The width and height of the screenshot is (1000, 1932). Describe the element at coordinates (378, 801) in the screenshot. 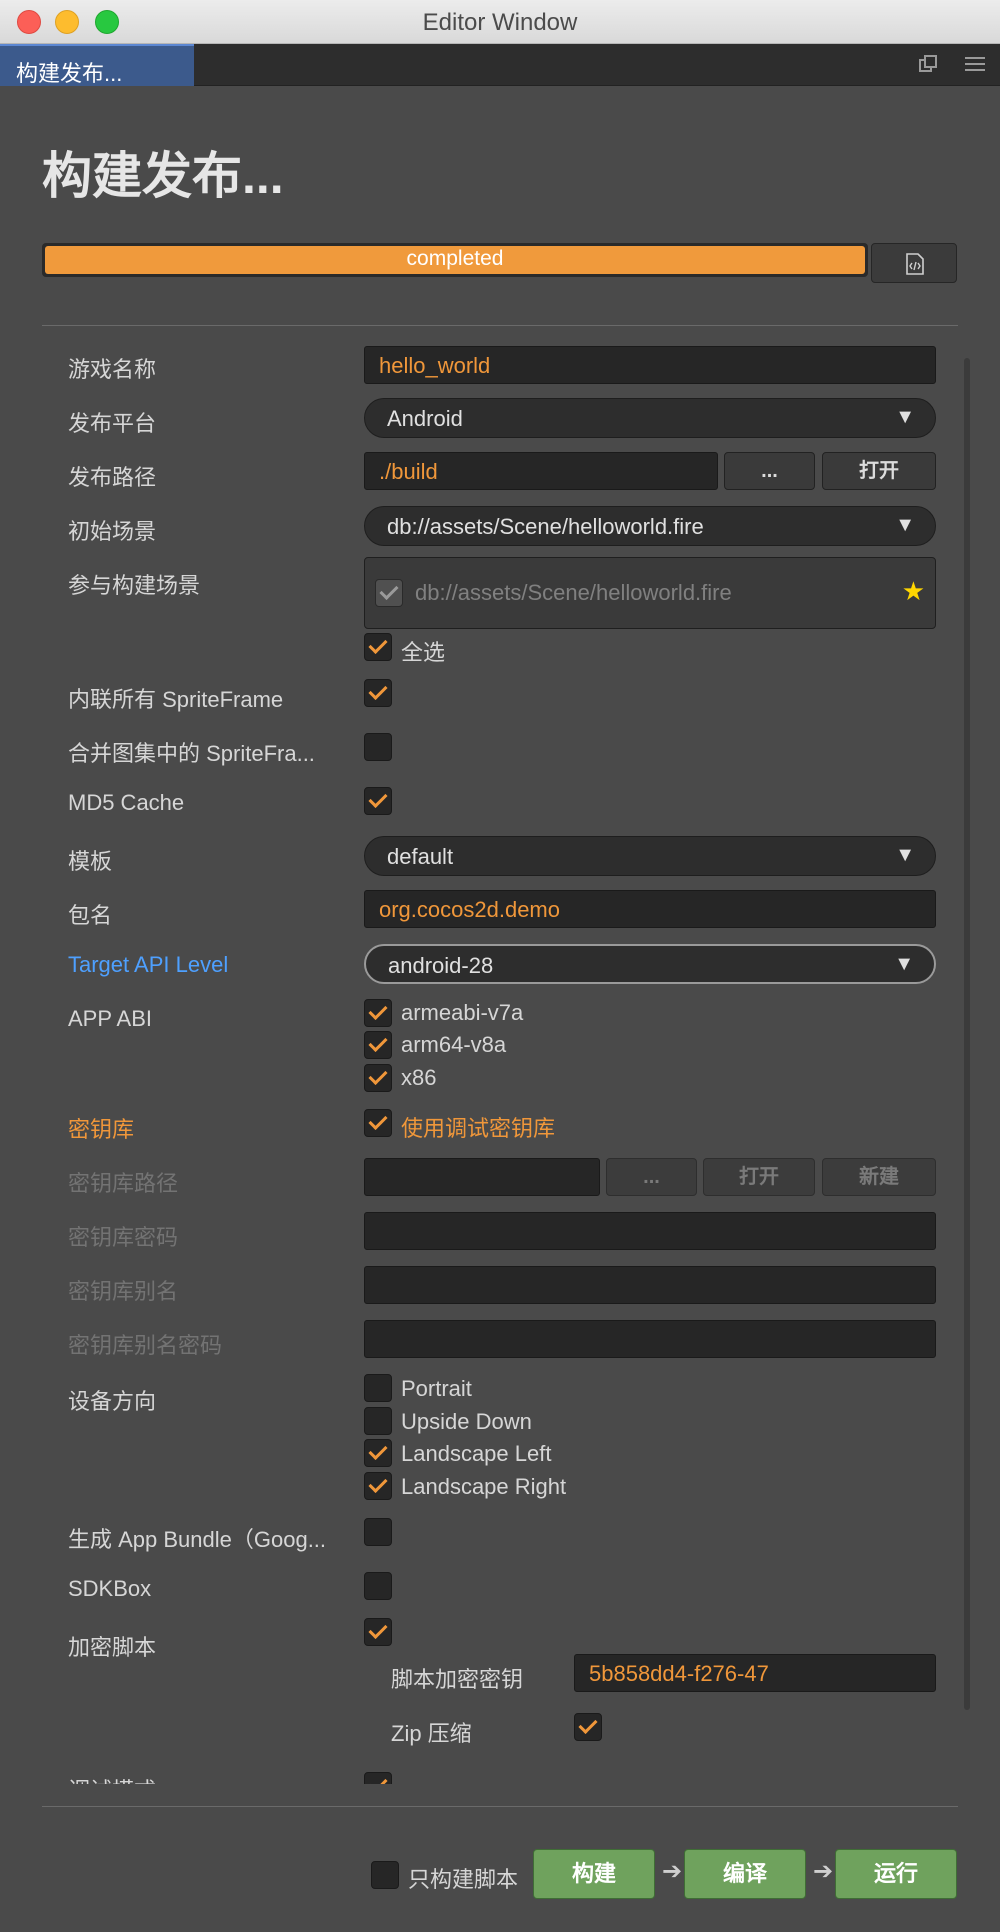

I see `md5-cache-checkbox` at that location.